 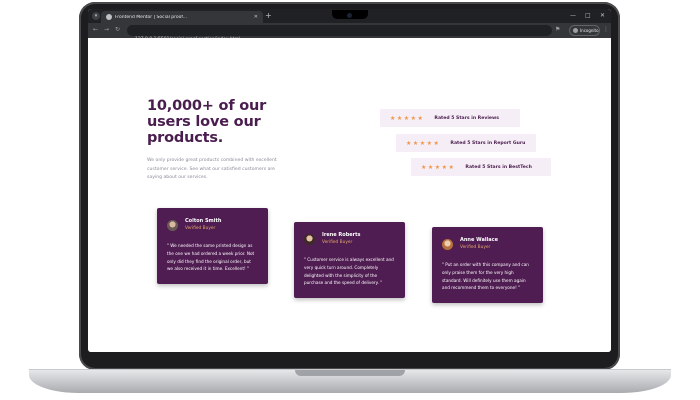 What do you see at coordinates (349, 239) in the screenshot?
I see `testimonial-header: Irene Roberts Verified Buyer` at bounding box center [349, 239].